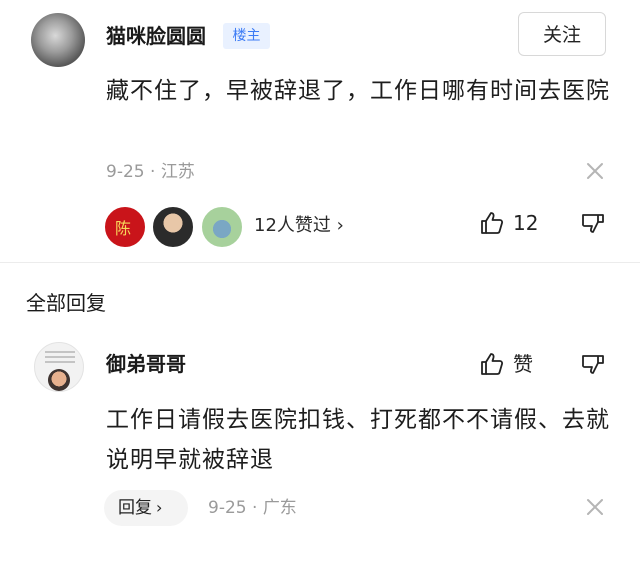 This screenshot has width=640, height=561. Describe the element at coordinates (279, 508) in the screenshot. I see `reply-location: 广东` at that location.